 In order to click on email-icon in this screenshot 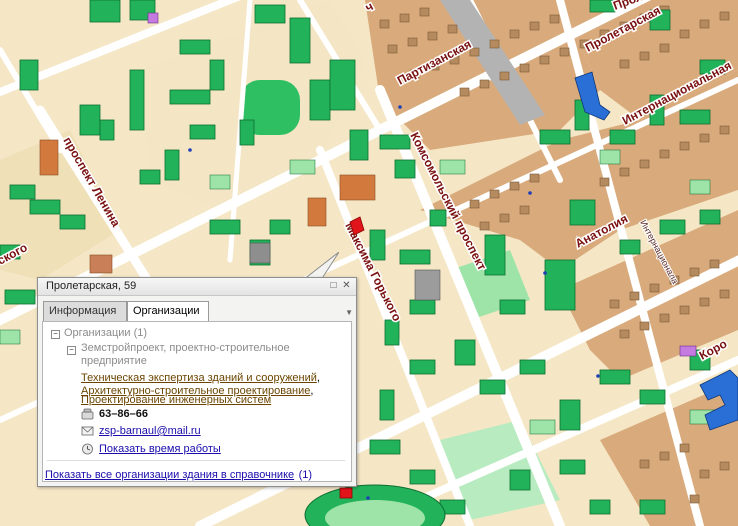, I will do `click(87, 431)`.